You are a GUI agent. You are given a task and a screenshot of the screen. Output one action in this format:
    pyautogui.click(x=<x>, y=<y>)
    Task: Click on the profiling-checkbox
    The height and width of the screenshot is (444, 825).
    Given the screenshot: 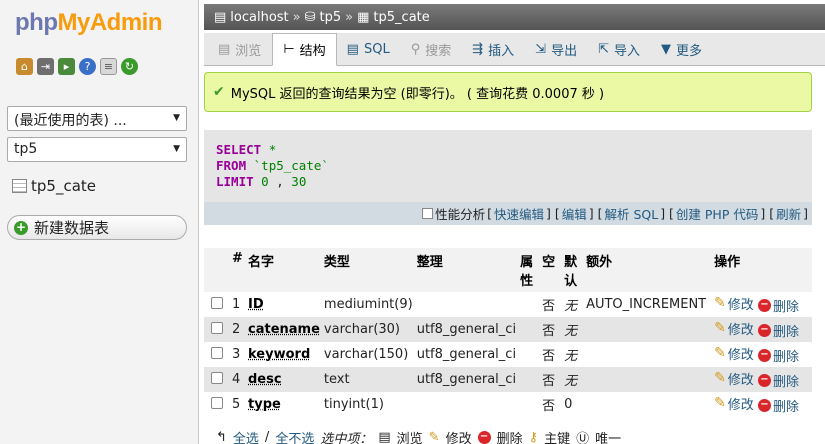 What is the action you would take?
    pyautogui.click(x=428, y=213)
    